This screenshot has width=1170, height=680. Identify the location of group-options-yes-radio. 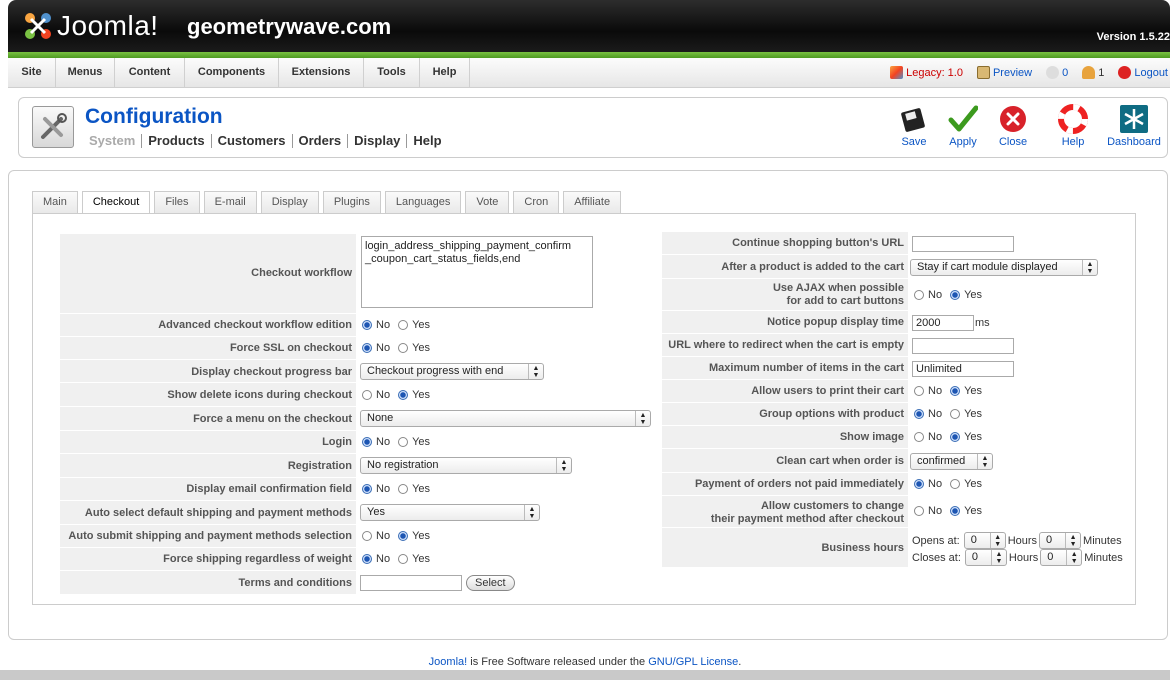
(955, 414).